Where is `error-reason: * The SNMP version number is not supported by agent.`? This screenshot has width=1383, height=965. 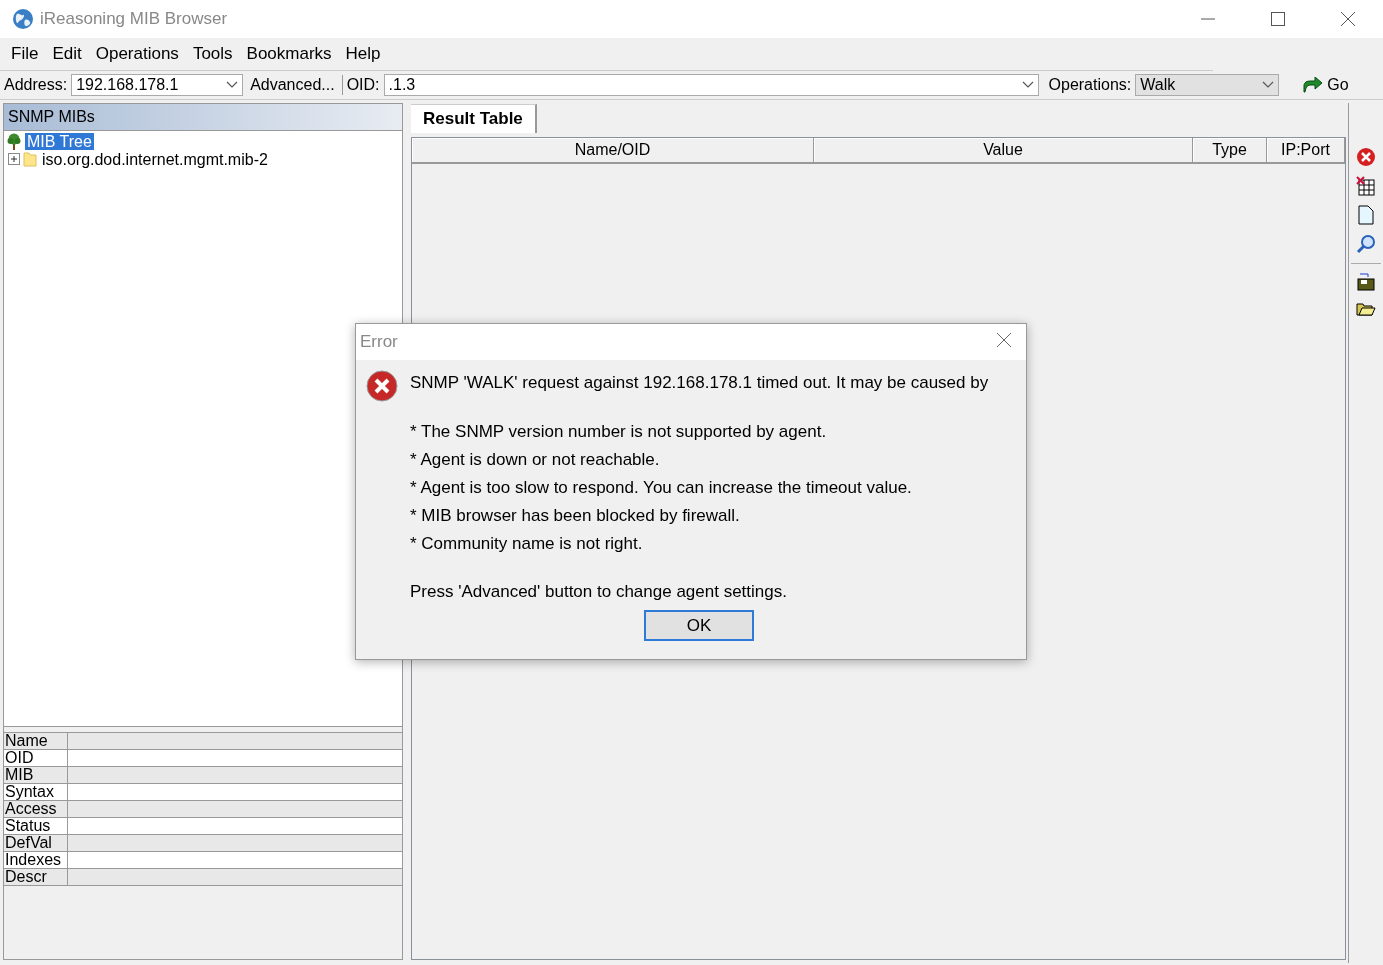
error-reason: * The SNMP version number is not supported by agent. is located at coordinates (619, 432).